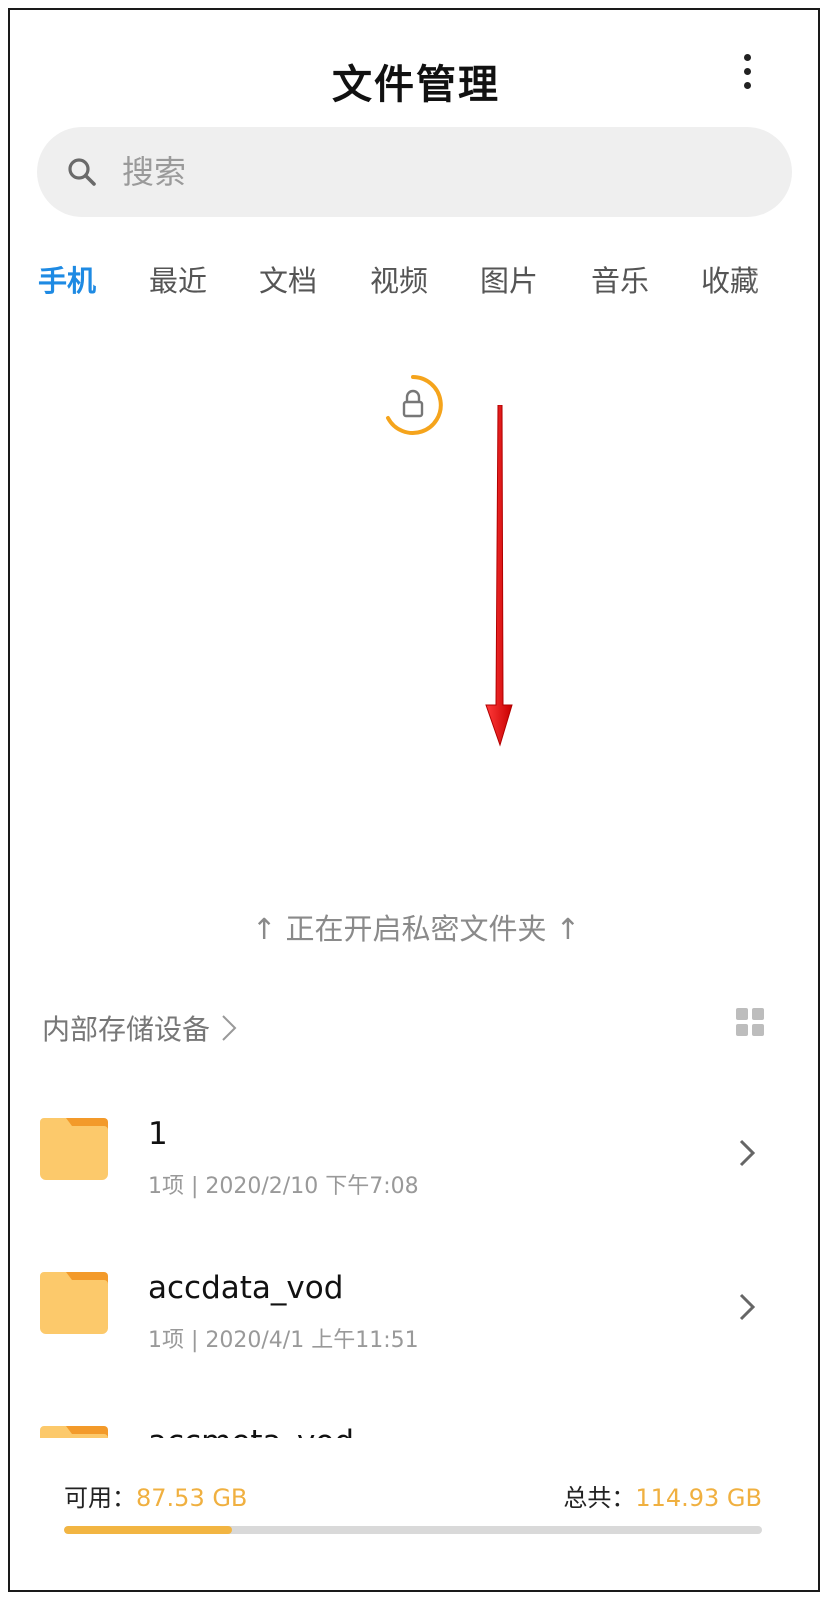 This screenshot has height=1600, width=828. I want to click on tab-videos: 视频, so click(399, 279).